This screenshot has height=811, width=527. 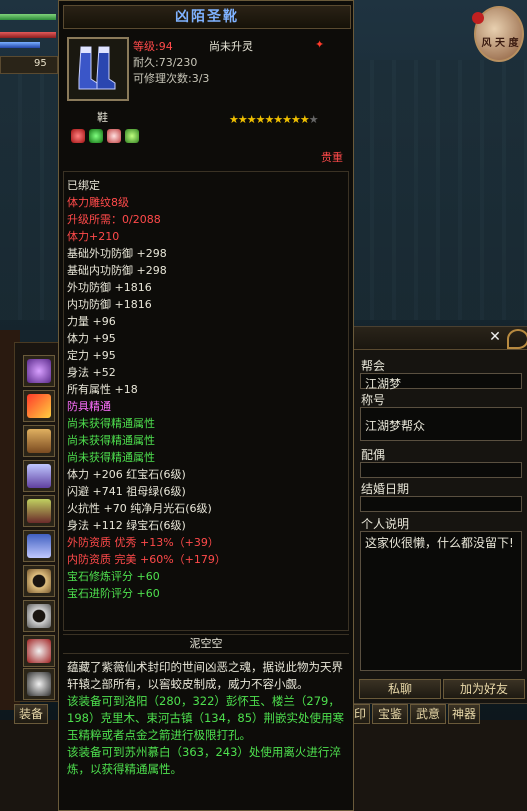 What do you see at coordinates (117, 270) in the screenshot?
I see `stat-line: 基础内功防御 +298` at bounding box center [117, 270].